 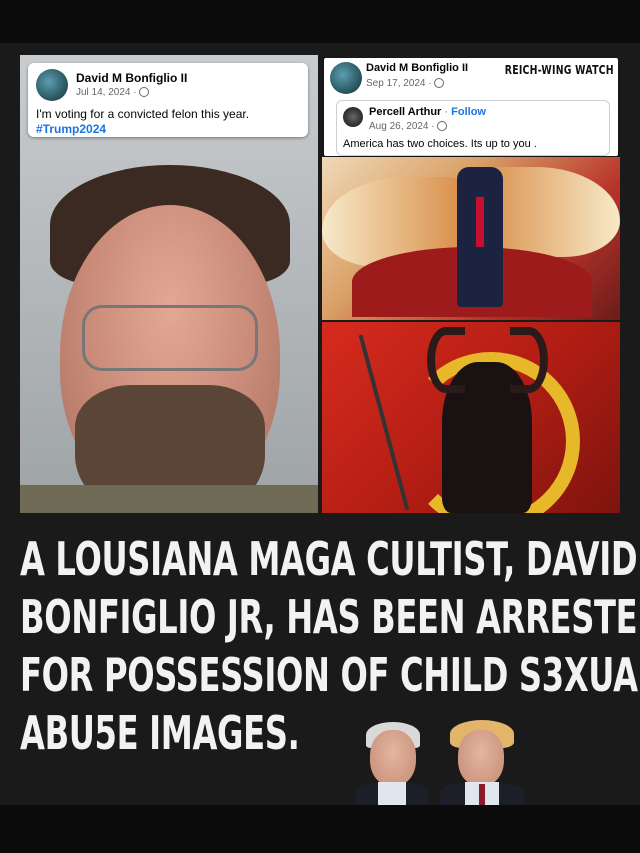 What do you see at coordinates (169, 499) in the screenshot?
I see `mugshot-shirt` at bounding box center [169, 499].